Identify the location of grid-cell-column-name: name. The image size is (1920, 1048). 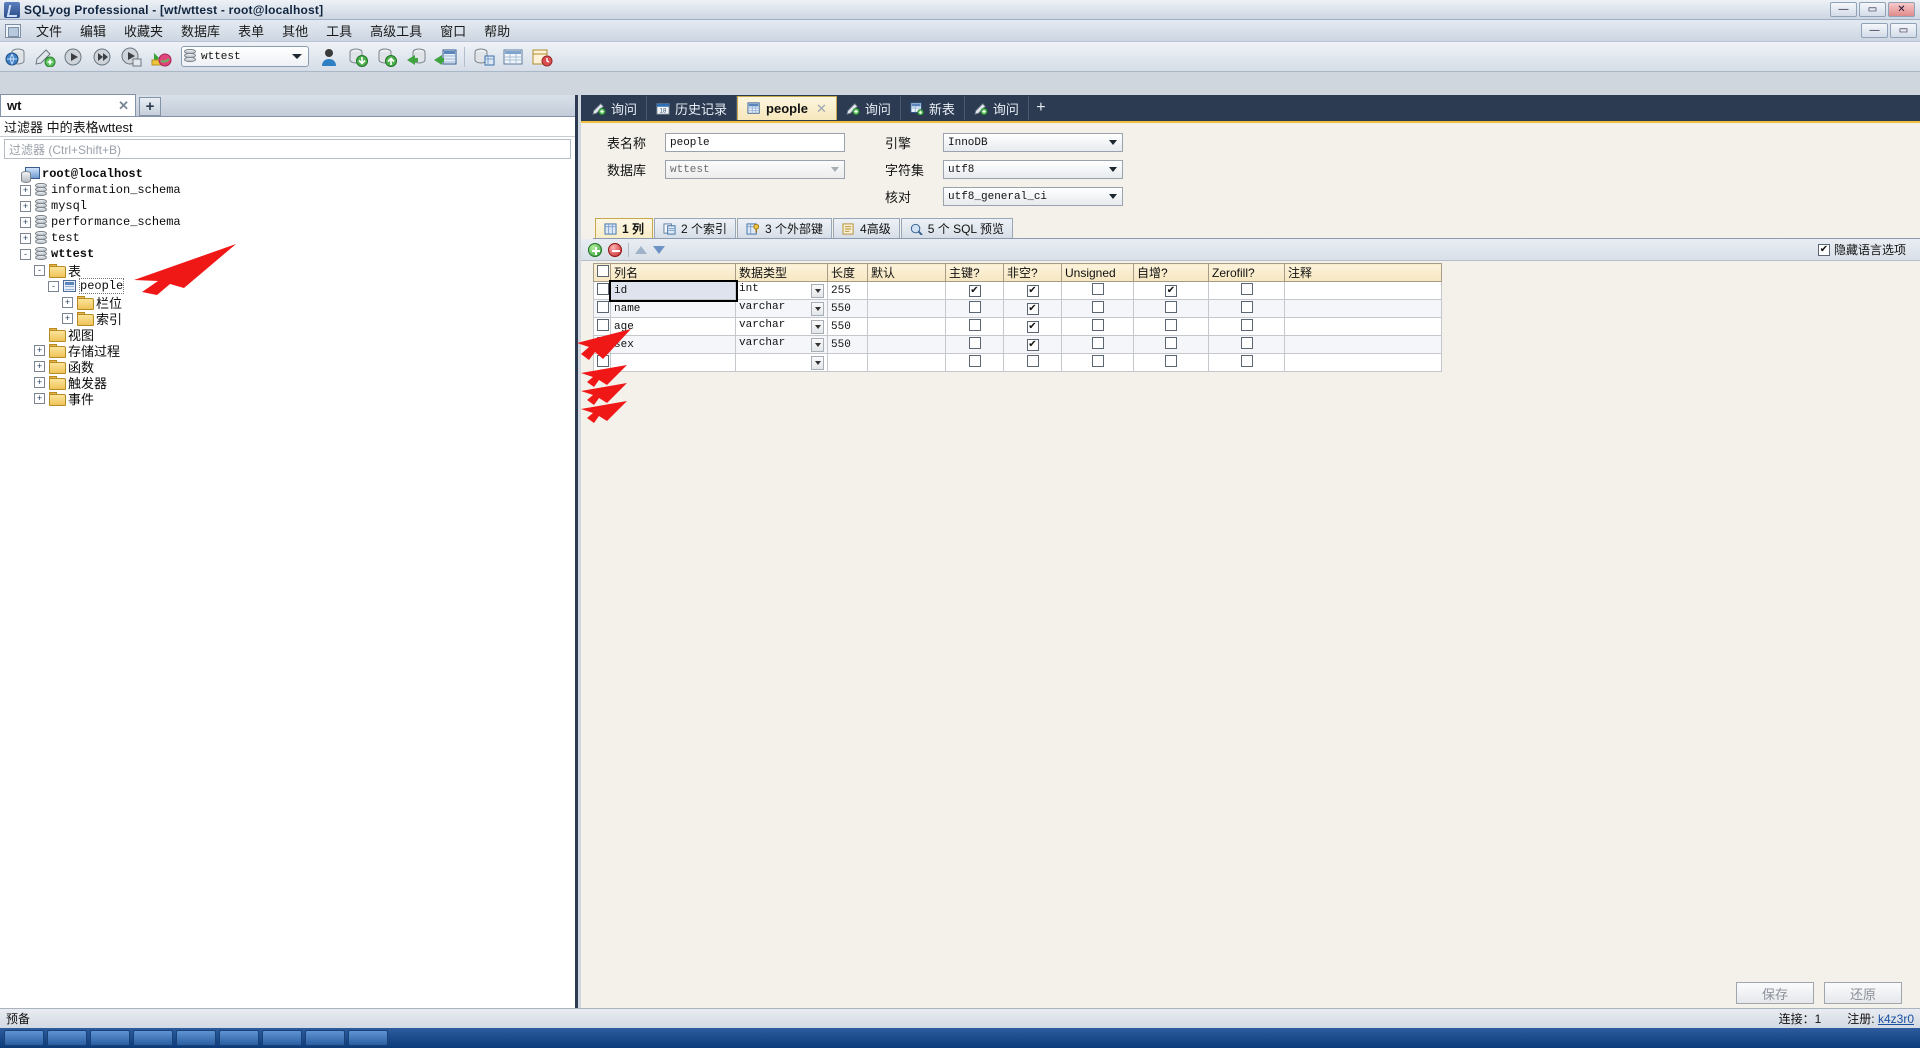
(673, 308).